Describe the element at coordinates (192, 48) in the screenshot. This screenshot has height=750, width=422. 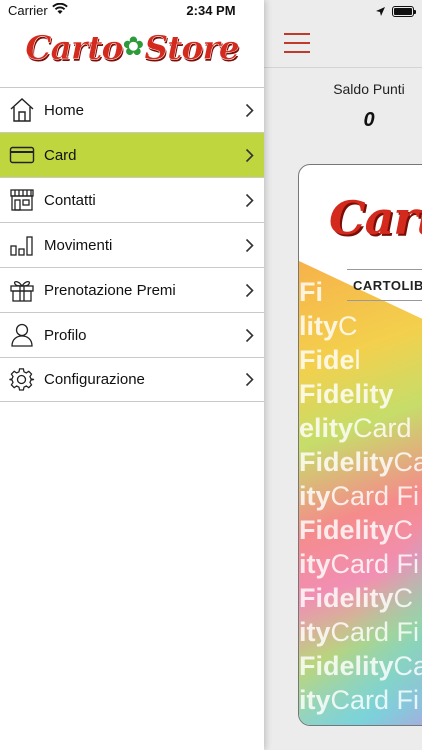
I see `brand-logo-text-b: Store` at that location.